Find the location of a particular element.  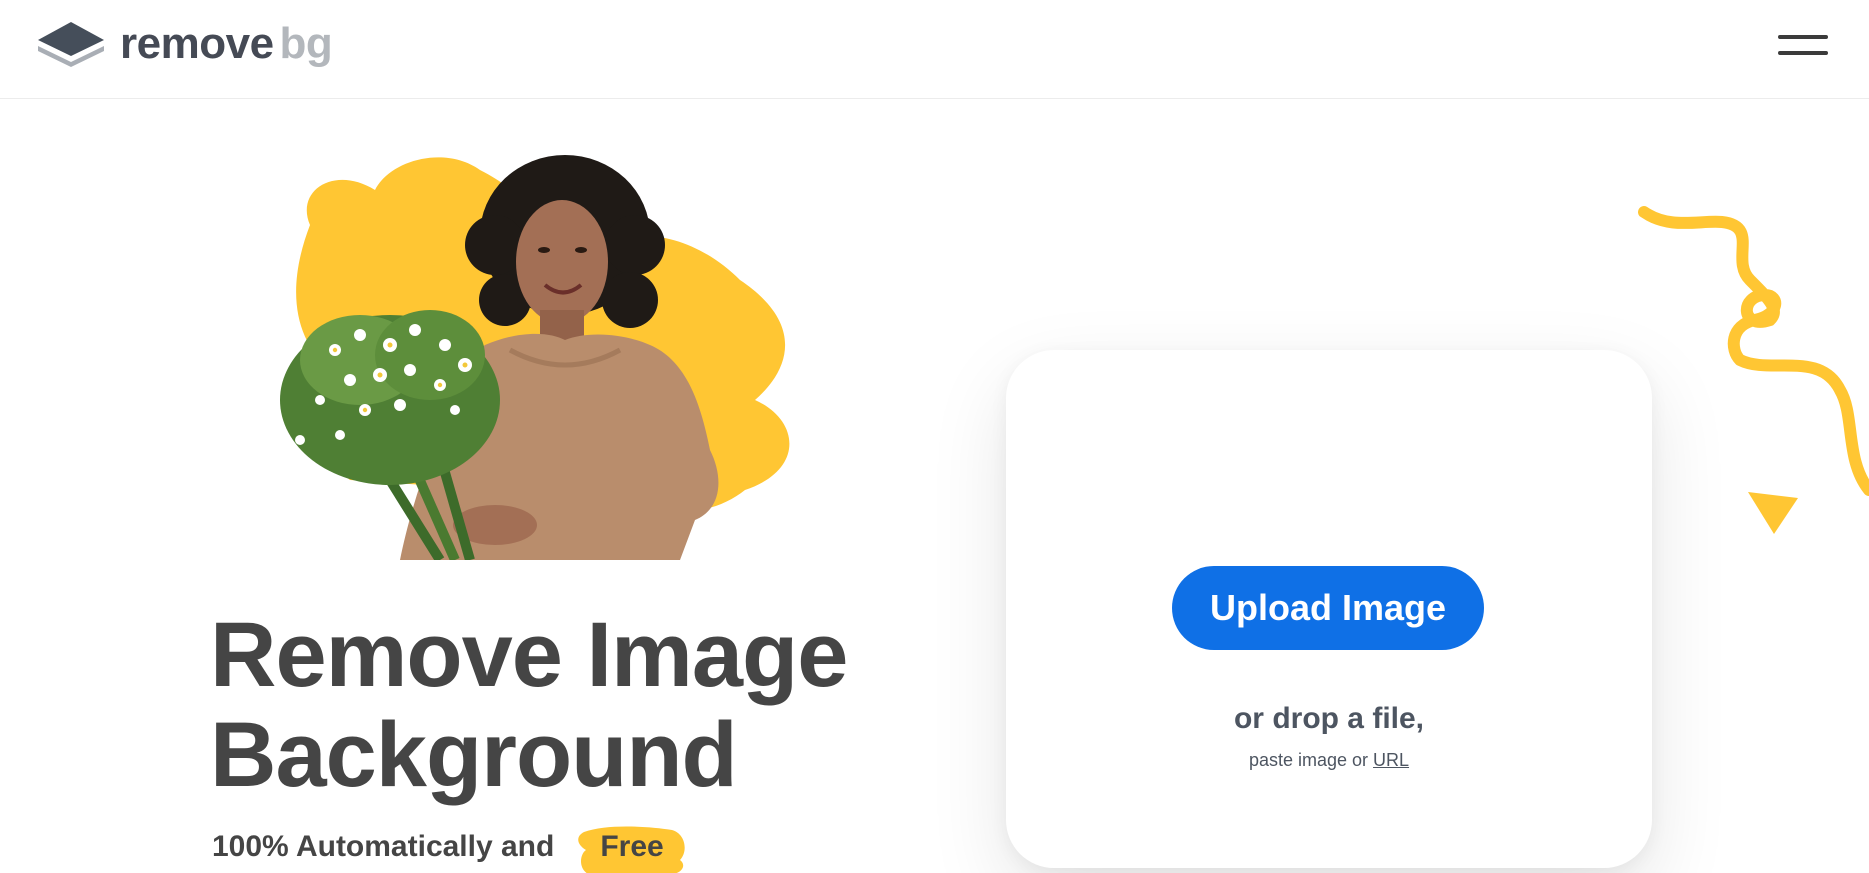

upload-image-button: Upload Image is located at coordinates (1328, 608).